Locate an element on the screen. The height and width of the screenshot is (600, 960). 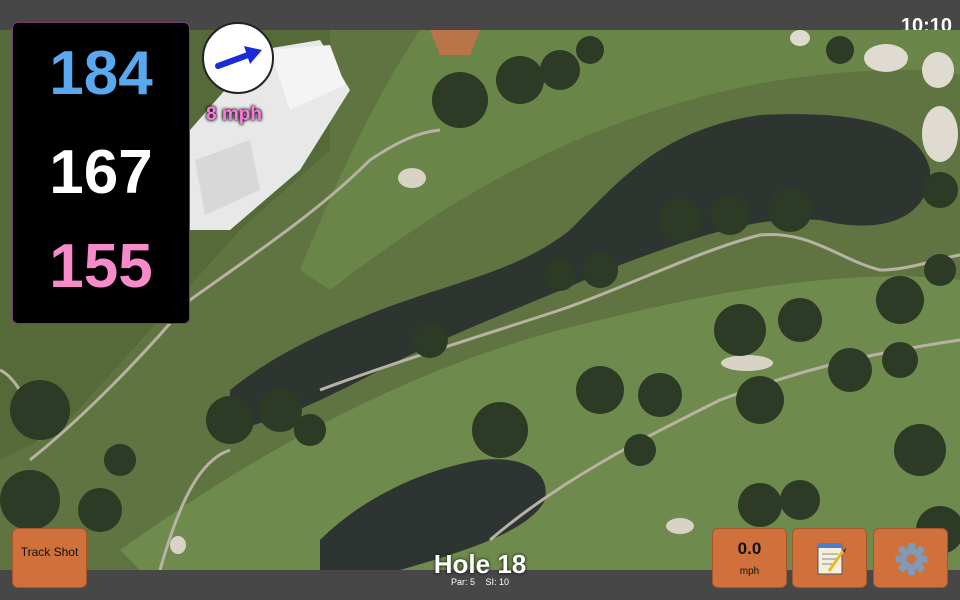
notepad-icon is located at coordinates (831, 559).